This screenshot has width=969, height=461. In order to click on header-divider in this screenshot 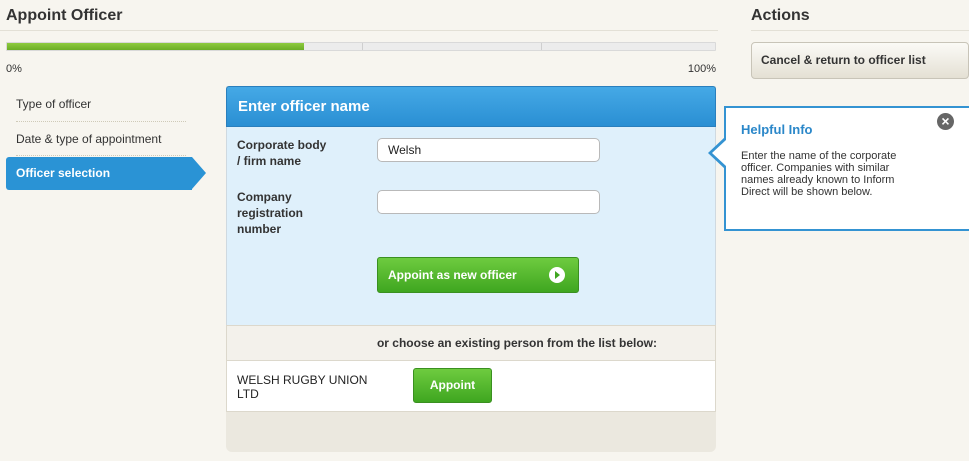, I will do `click(359, 30)`.